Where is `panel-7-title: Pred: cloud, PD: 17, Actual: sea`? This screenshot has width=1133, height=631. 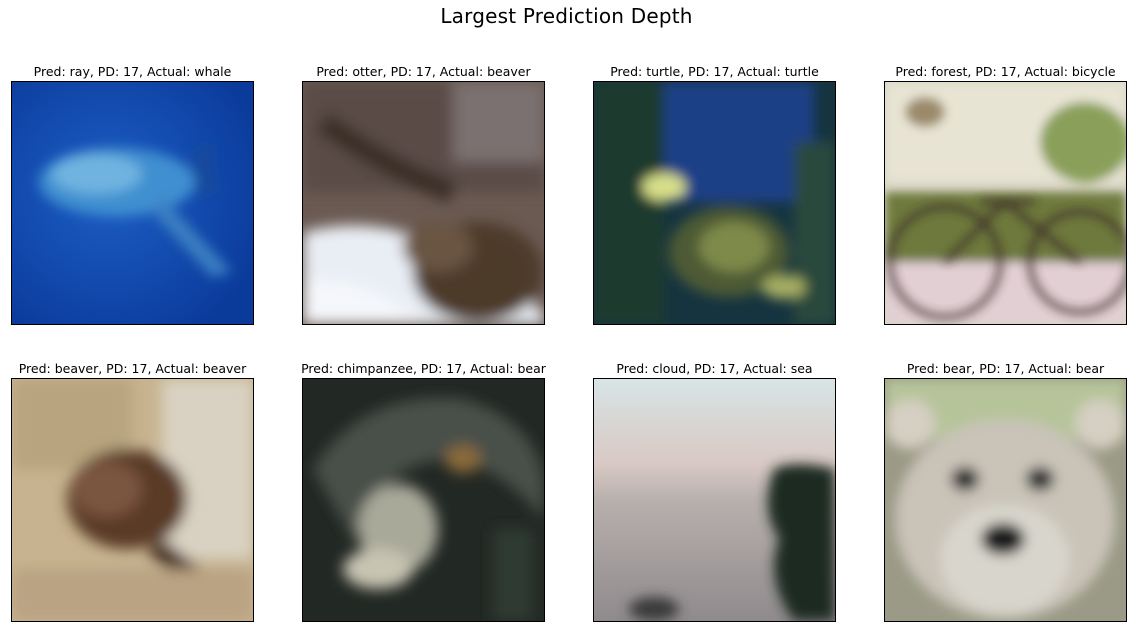
panel-7-title: Pred: cloud, PD: 17, Actual: sea is located at coordinates (714, 368).